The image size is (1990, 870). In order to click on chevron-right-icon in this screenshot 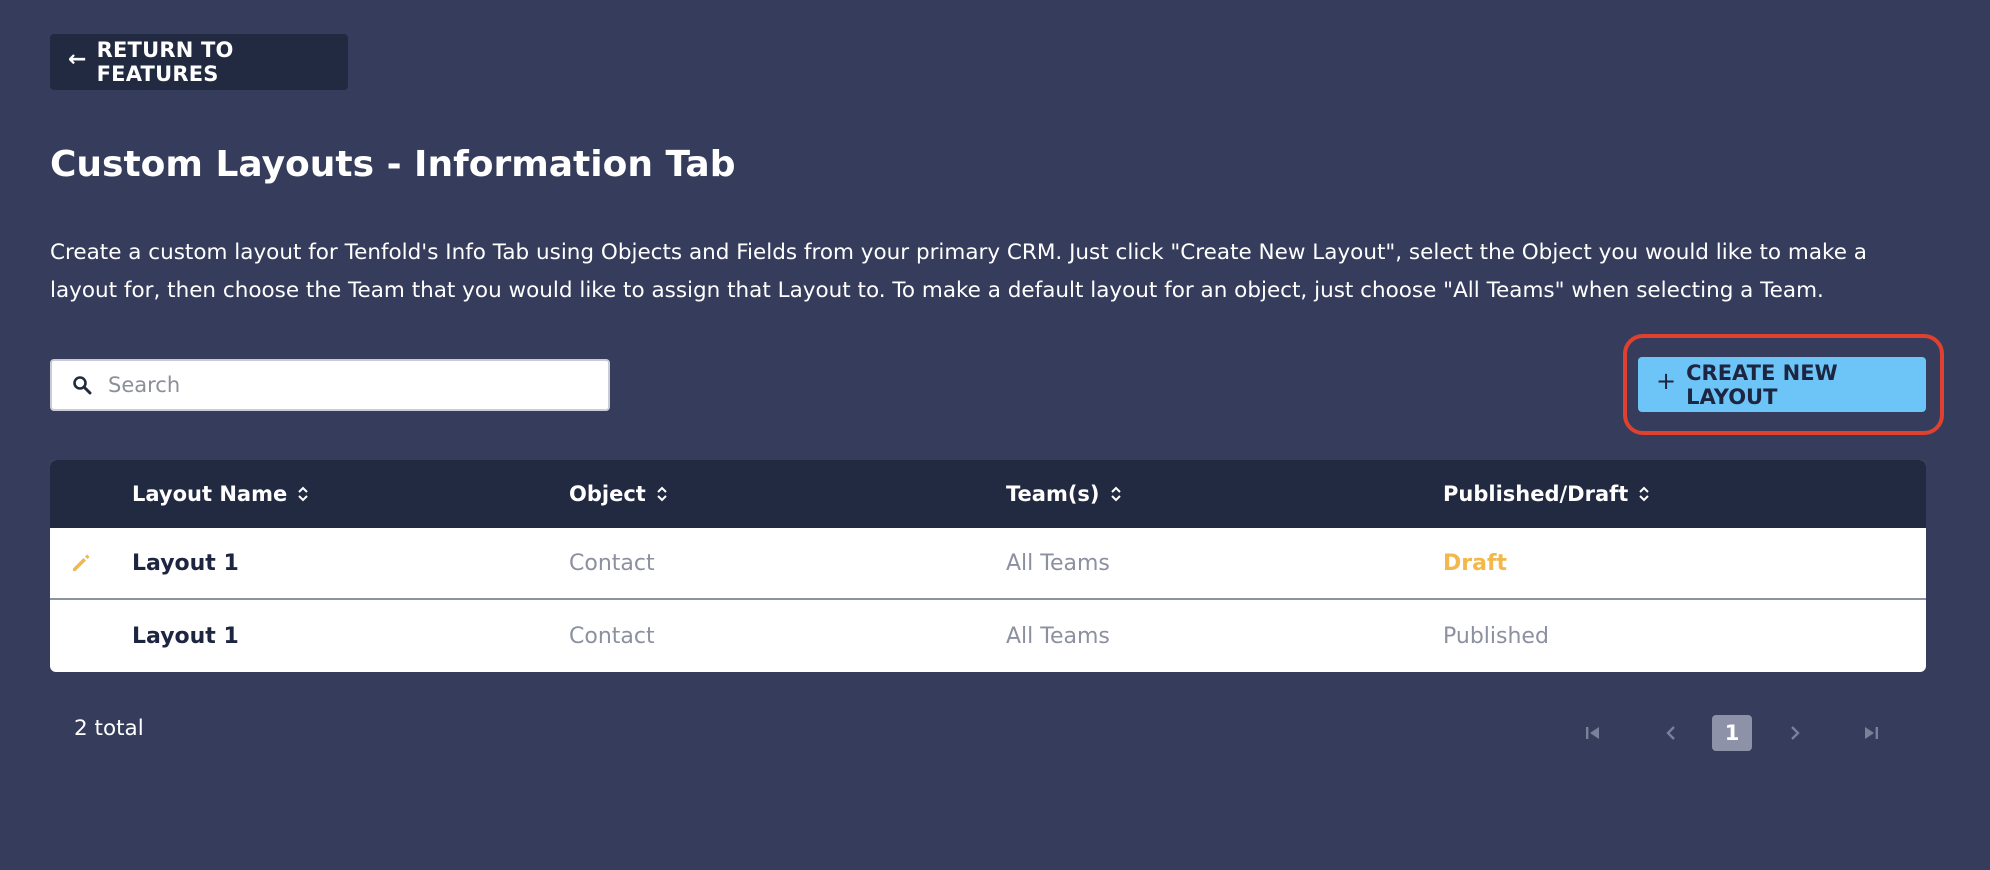, I will do `click(1795, 733)`.